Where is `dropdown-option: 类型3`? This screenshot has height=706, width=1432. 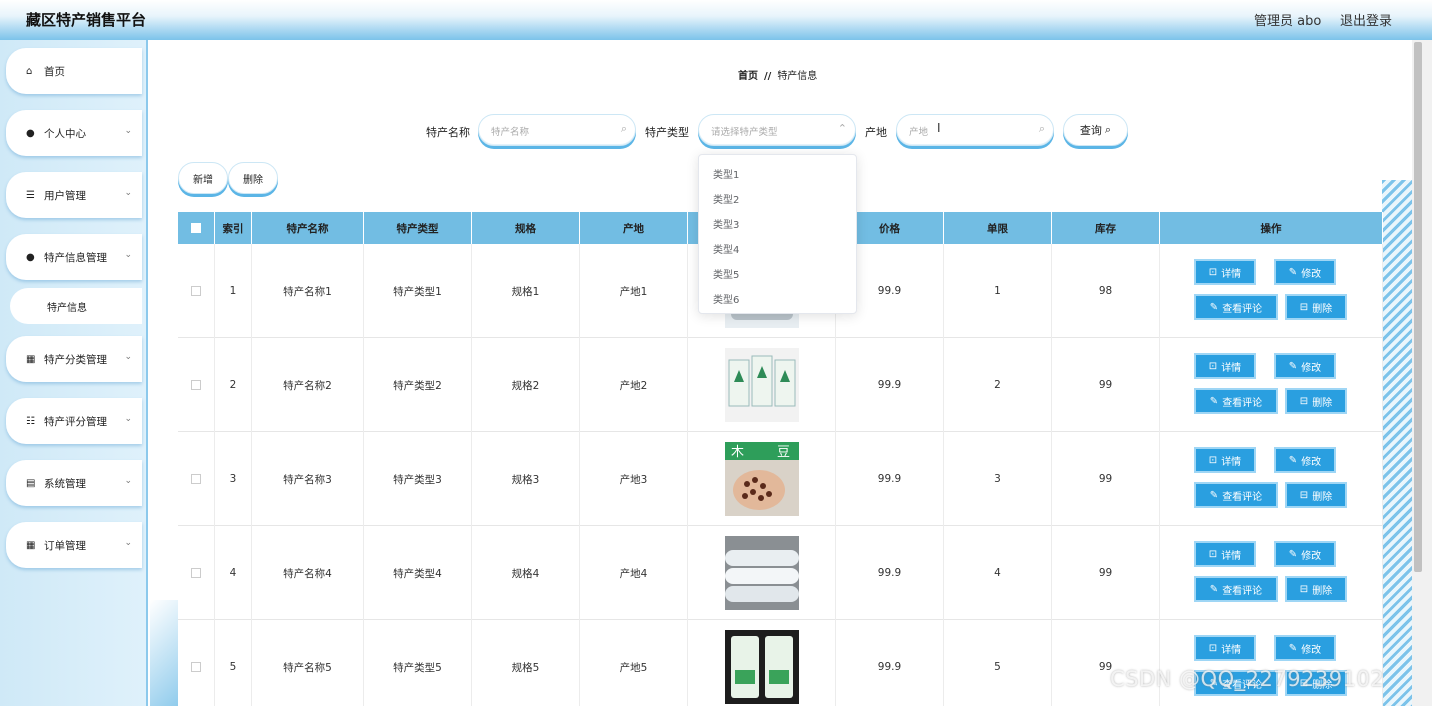 dropdown-option: 类型3 is located at coordinates (726, 223).